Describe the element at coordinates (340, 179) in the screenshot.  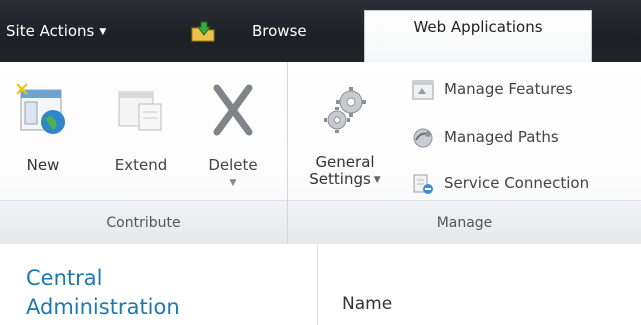
I see `general-settings-label: Settings` at that location.